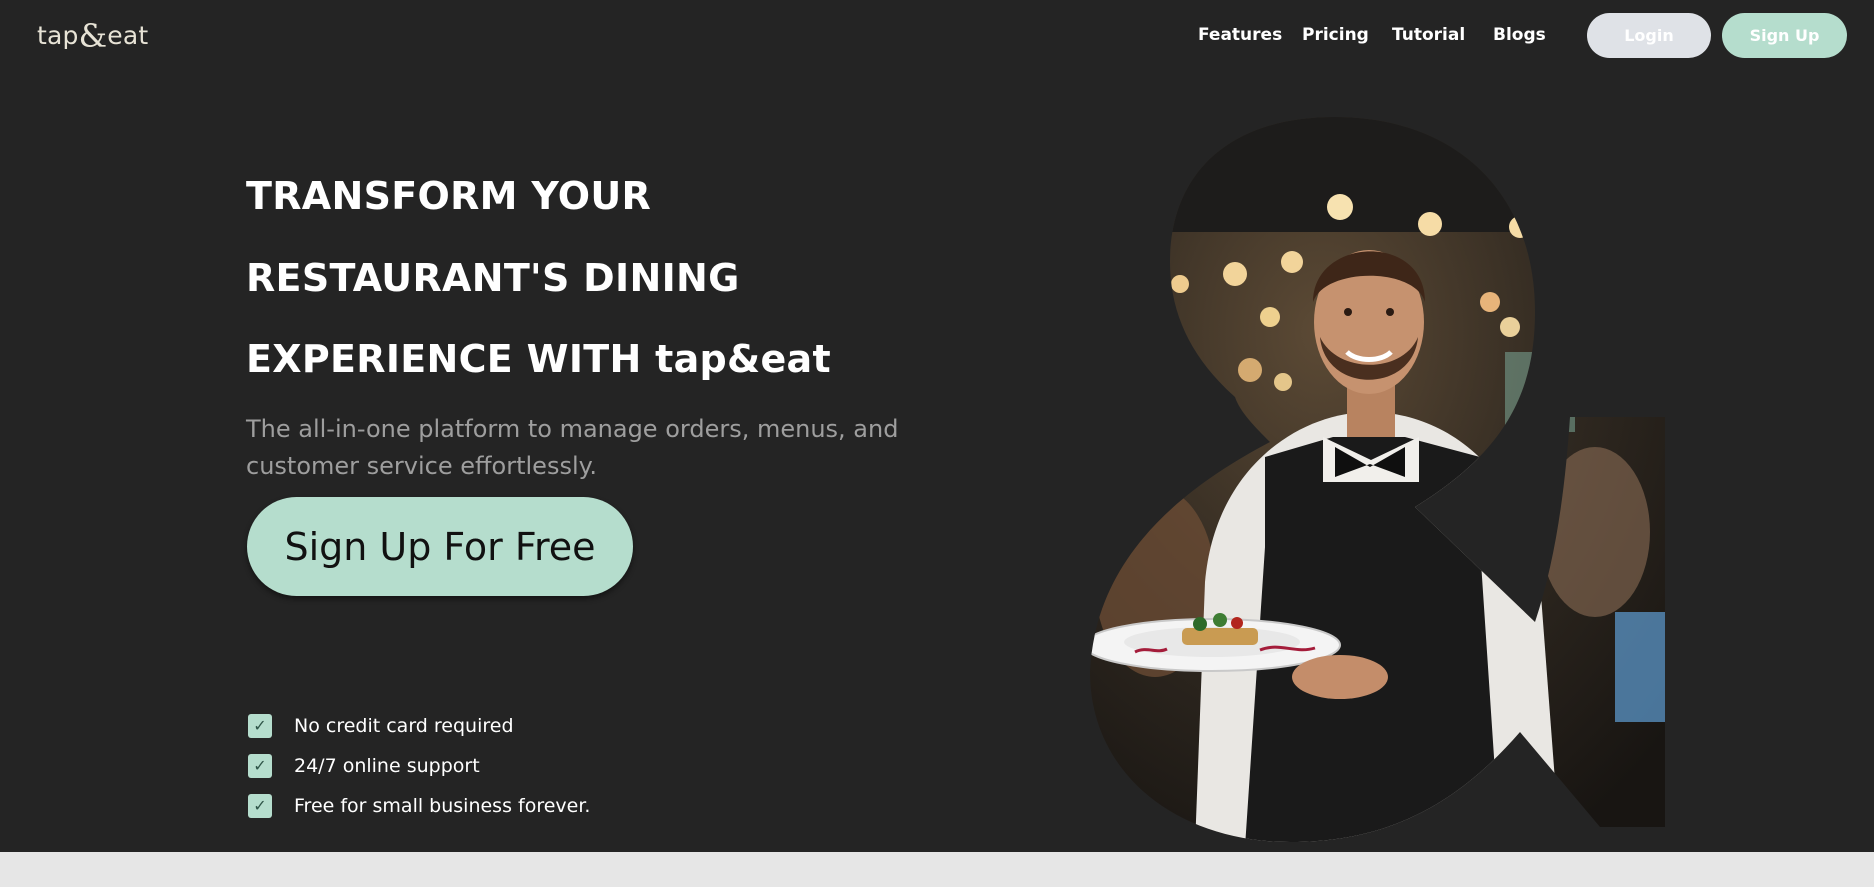 This screenshot has height=887, width=1874. Describe the element at coordinates (440, 546) in the screenshot. I see `signup-free-button: Sign Up For Free` at that location.